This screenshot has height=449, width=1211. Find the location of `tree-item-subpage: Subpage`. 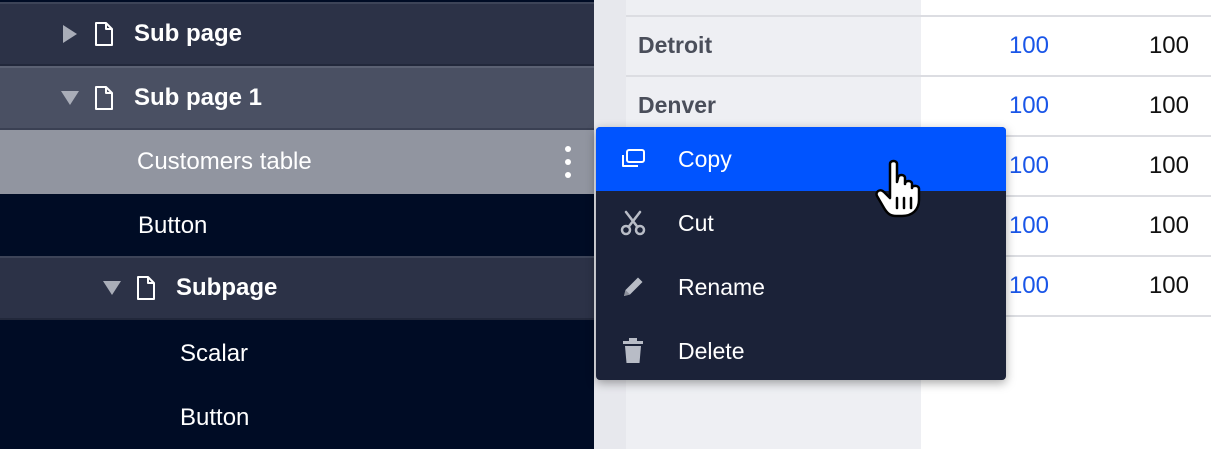

tree-item-subpage: Subpage is located at coordinates (297, 288).